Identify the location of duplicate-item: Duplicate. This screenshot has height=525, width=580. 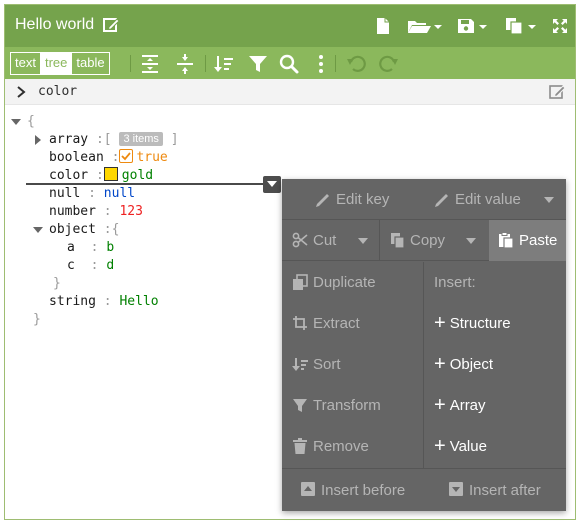
(344, 282).